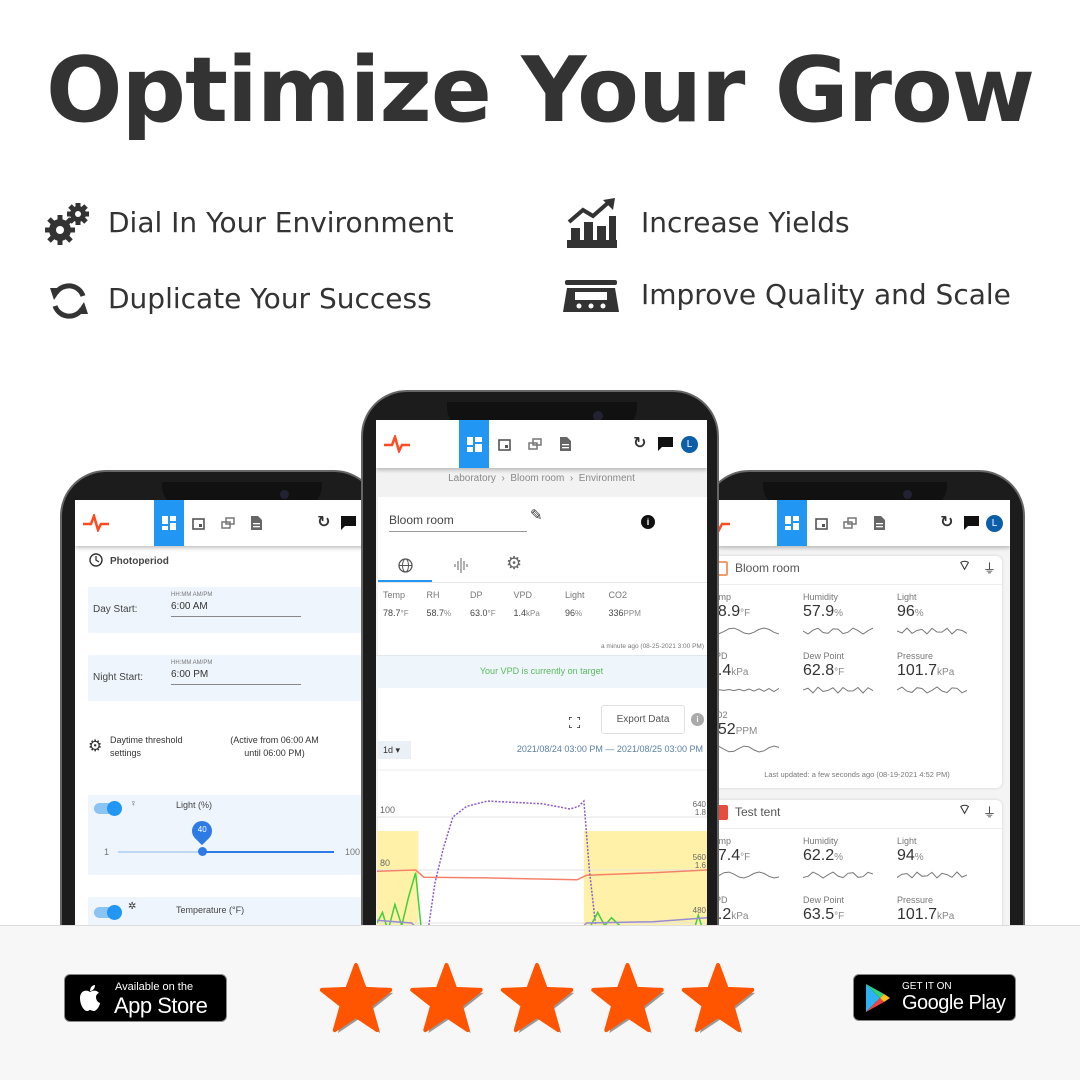 The width and height of the screenshot is (1080, 1080). I want to click on app-header: ↻, so click(220, 523).